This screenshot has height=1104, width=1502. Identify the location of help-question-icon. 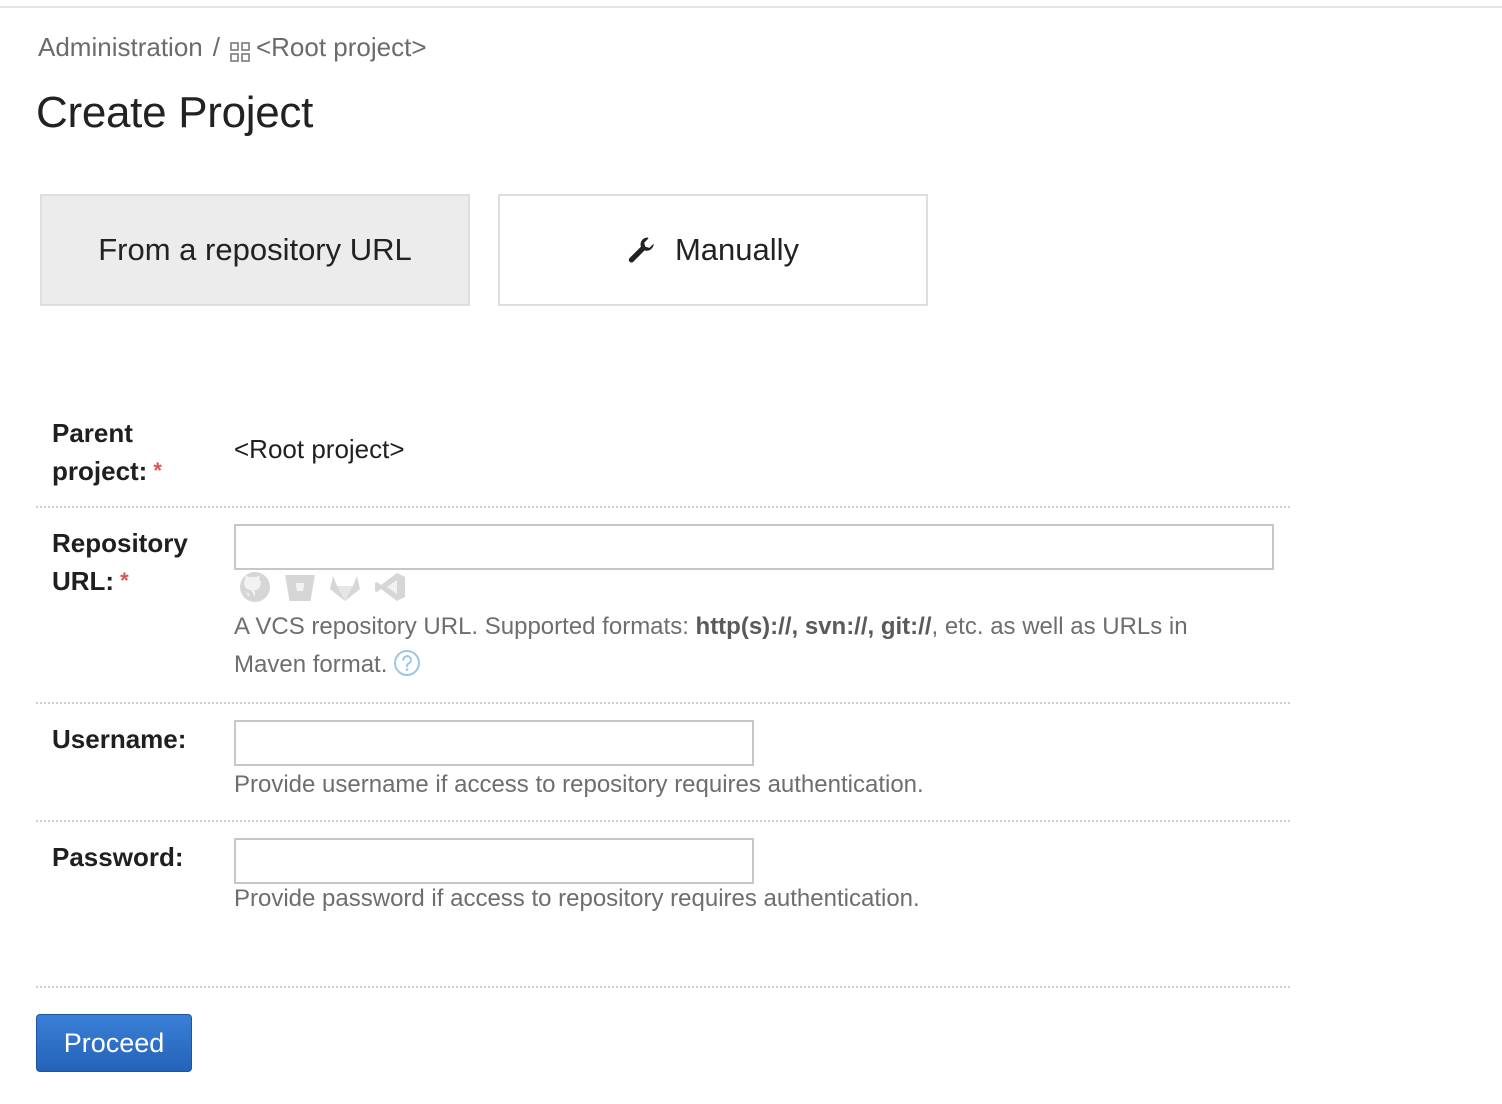
(407, 663).